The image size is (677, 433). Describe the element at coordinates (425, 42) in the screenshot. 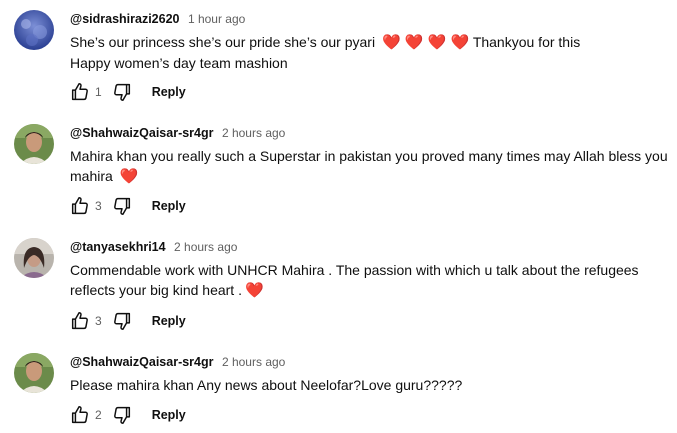

I see `heart-emoji: ❤️ ❤️ ❤️ ❤️` at that location.